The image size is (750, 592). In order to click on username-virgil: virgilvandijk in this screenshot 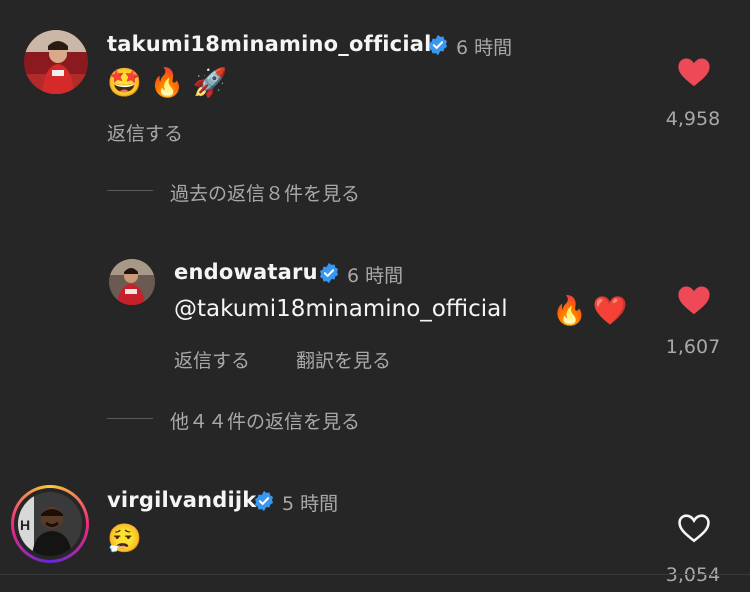, I will do `click(181, 500)`.